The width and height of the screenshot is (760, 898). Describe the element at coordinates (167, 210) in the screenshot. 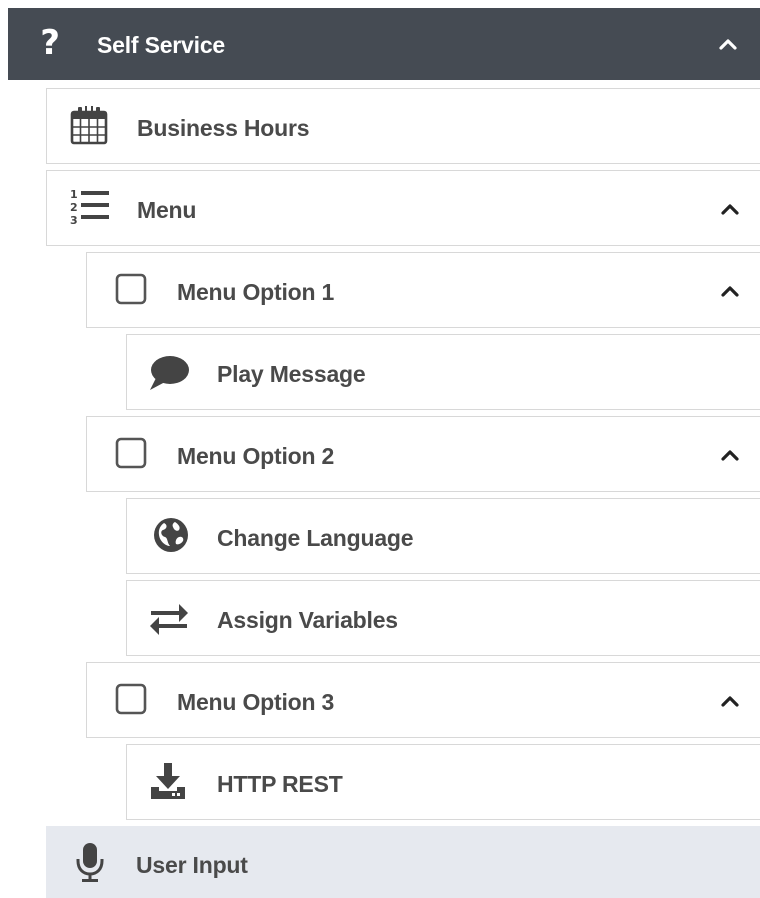

I see `tree-item-label: Menu` at that location.